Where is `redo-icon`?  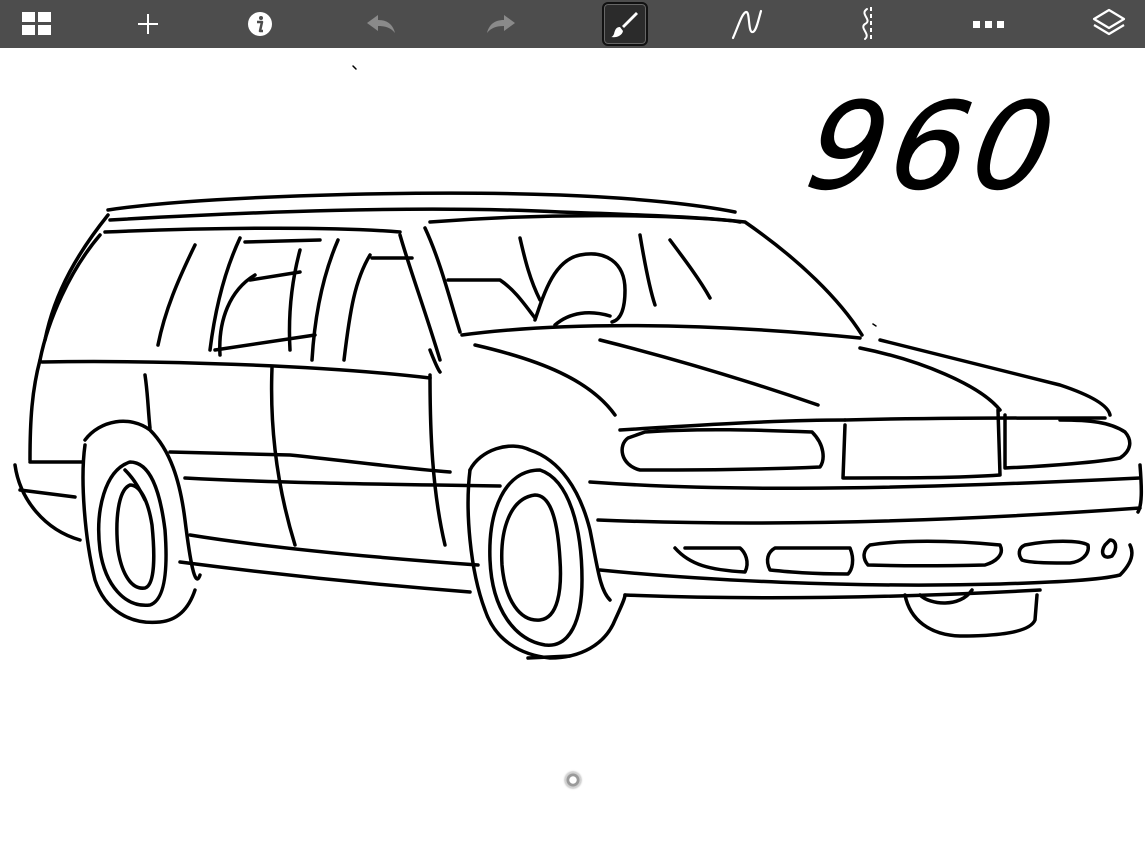
redo-icon is located at coordinates (501, 24).